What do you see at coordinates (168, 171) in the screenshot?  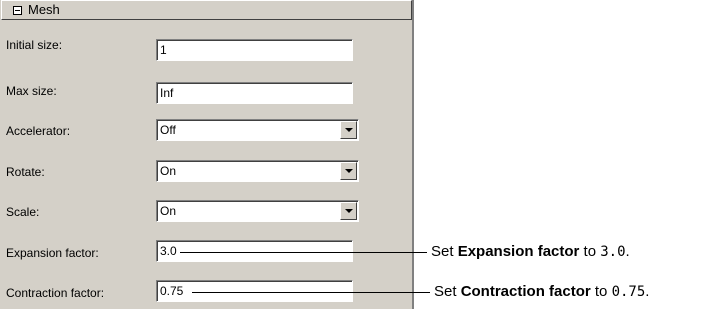 I see `rotate-value: On` at bounding box center [168, 171].